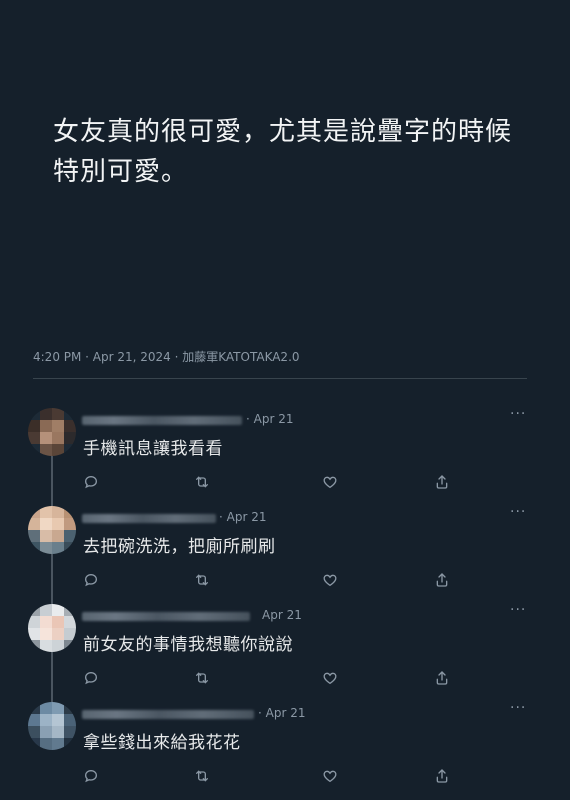  Describe the element at coordinates (280, 378) in the screenshot. I see `divider` at that location.